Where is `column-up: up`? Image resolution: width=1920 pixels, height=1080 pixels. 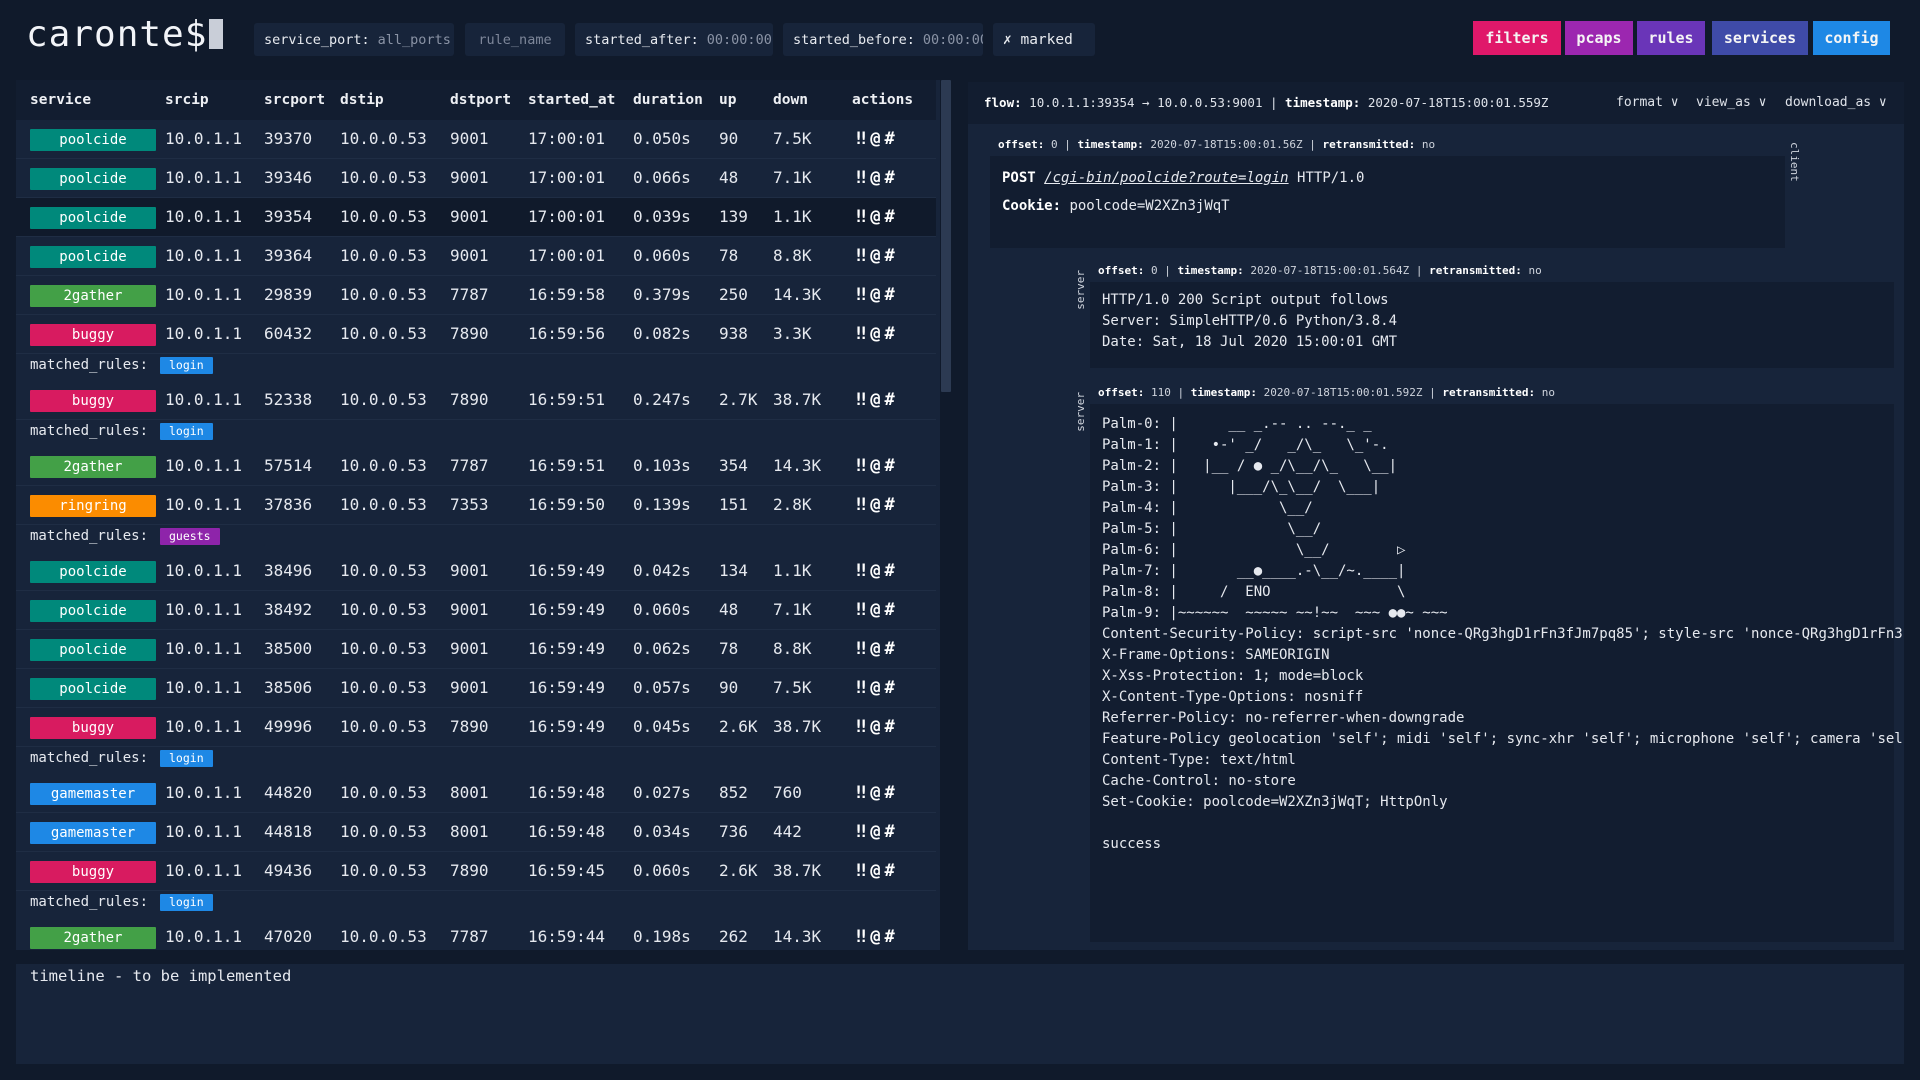 column-up: up is located at coordinates (727, 100).